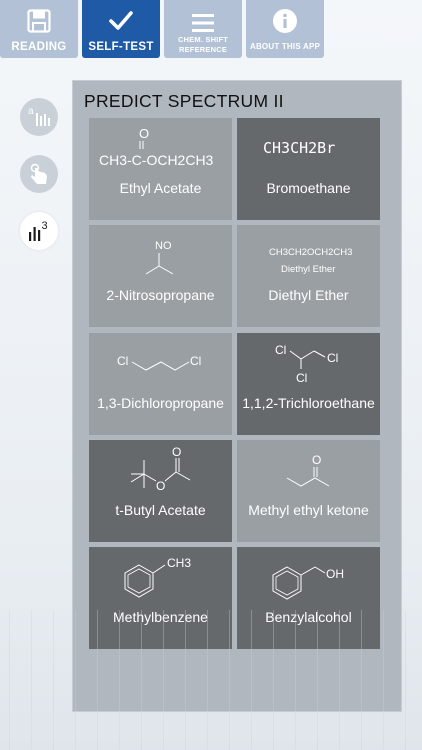 This screenshot has width=422, height=750. Describe the element at coordinates (308, 169) in the screenshot. I see `compound-card-bromoethane: CH3CH2Br Bromoethane` at that location.